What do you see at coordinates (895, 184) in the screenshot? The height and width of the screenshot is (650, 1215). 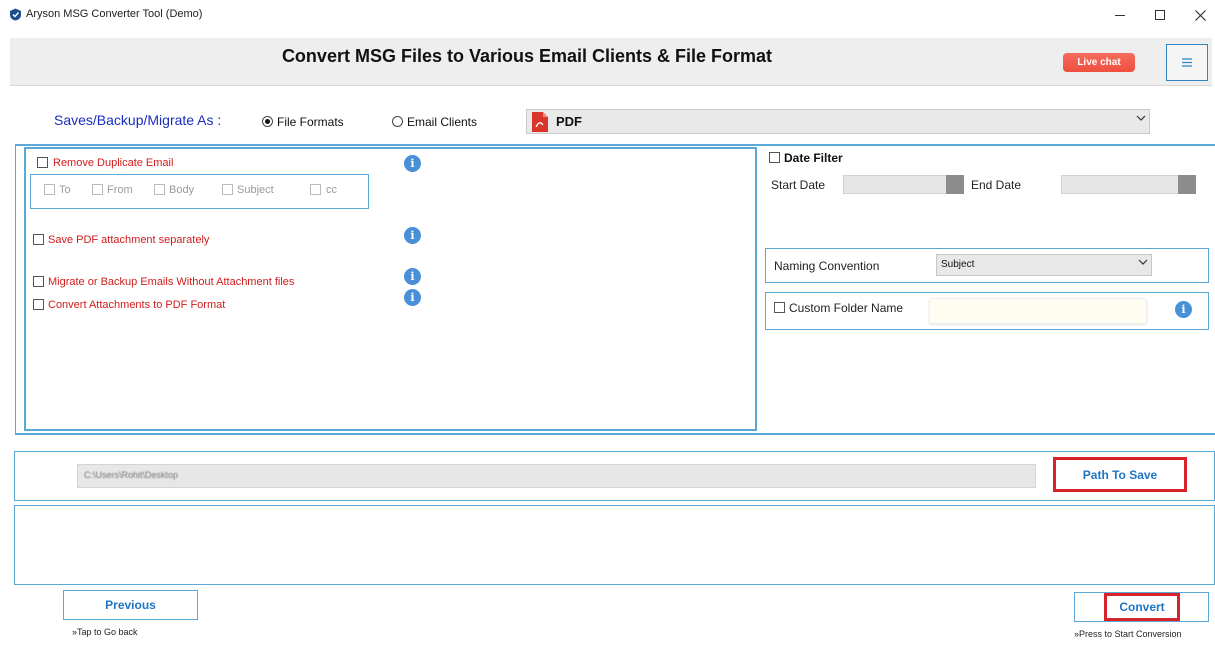 I see `start-date-field` at bounding box center [895, 184].